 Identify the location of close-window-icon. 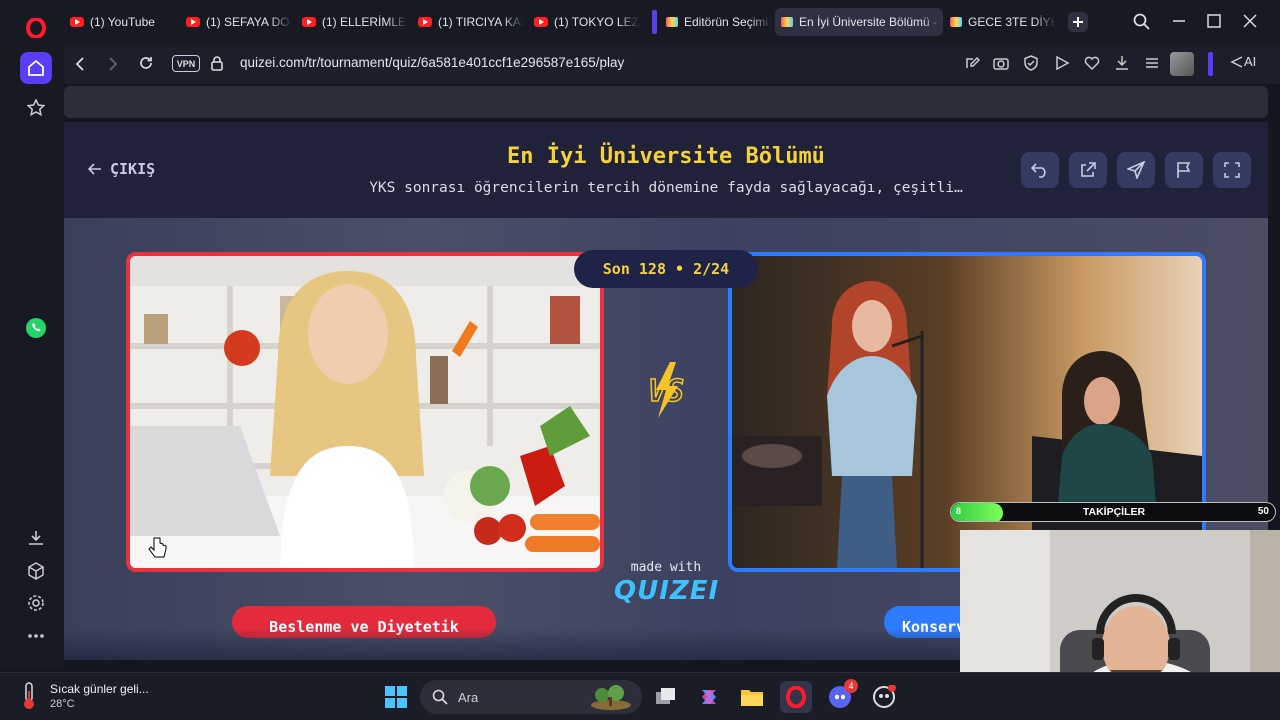
(1250, 21).